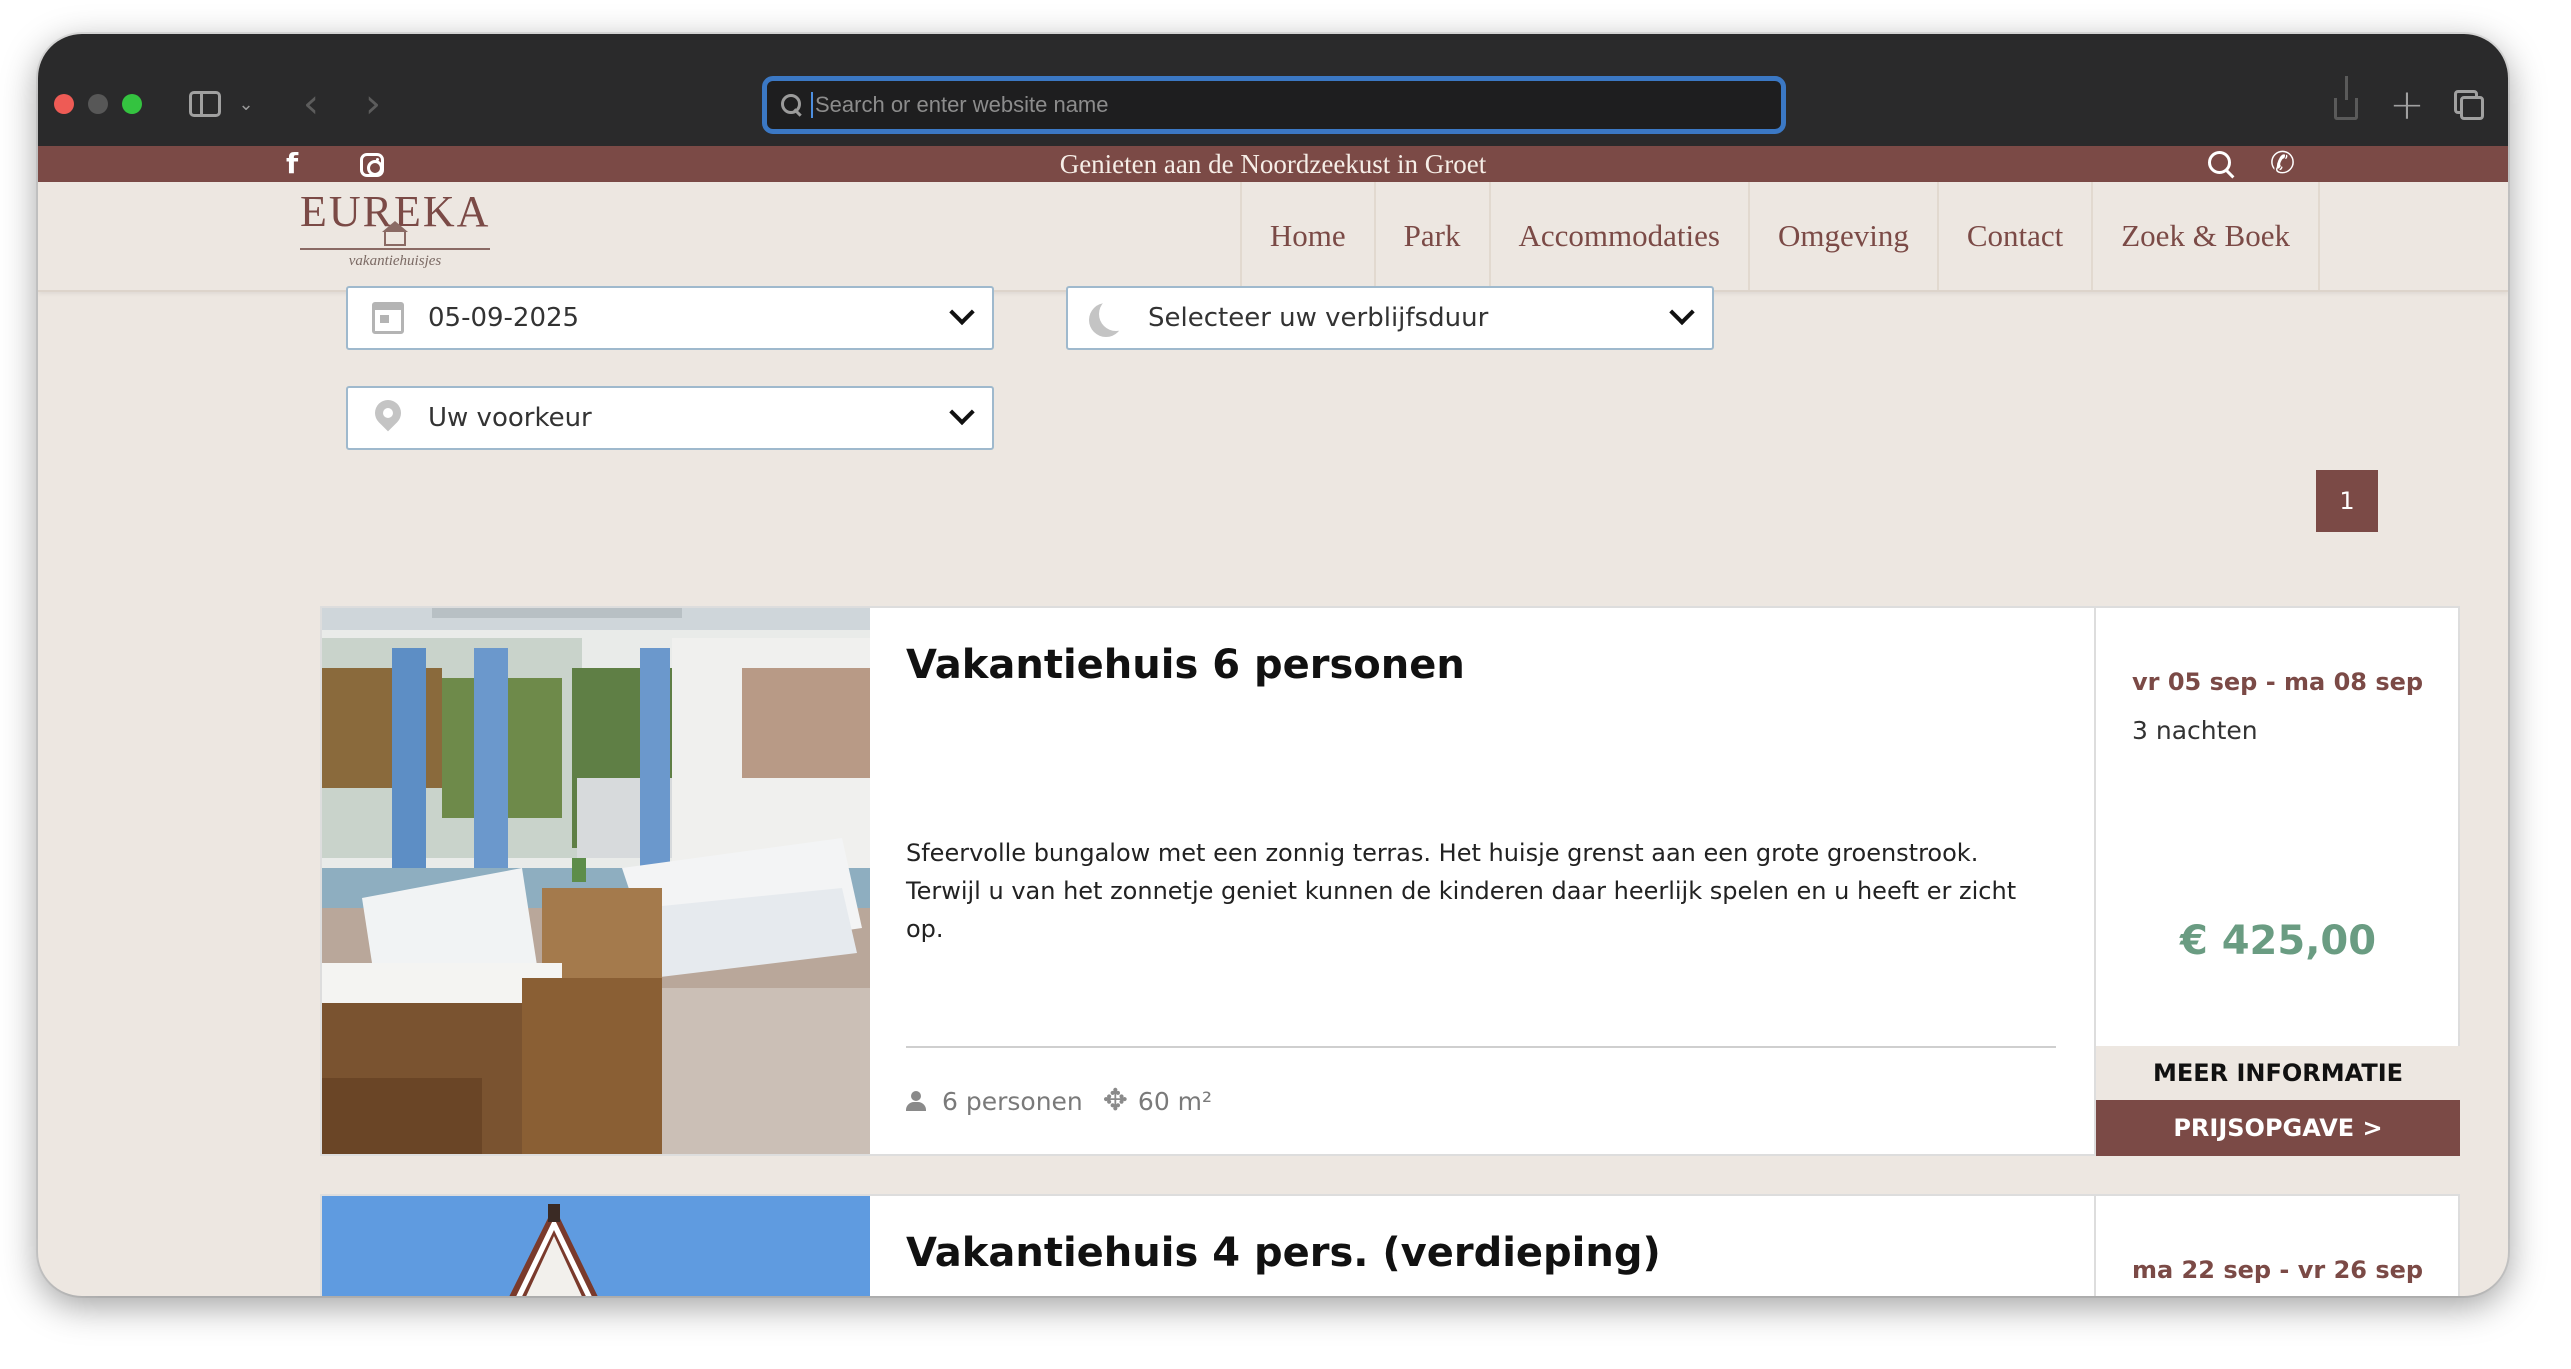  Describe the element at coordinates (2278, 1073) in the screenshot. I see `more-info-button: MEER INFORMATIE` at that location.